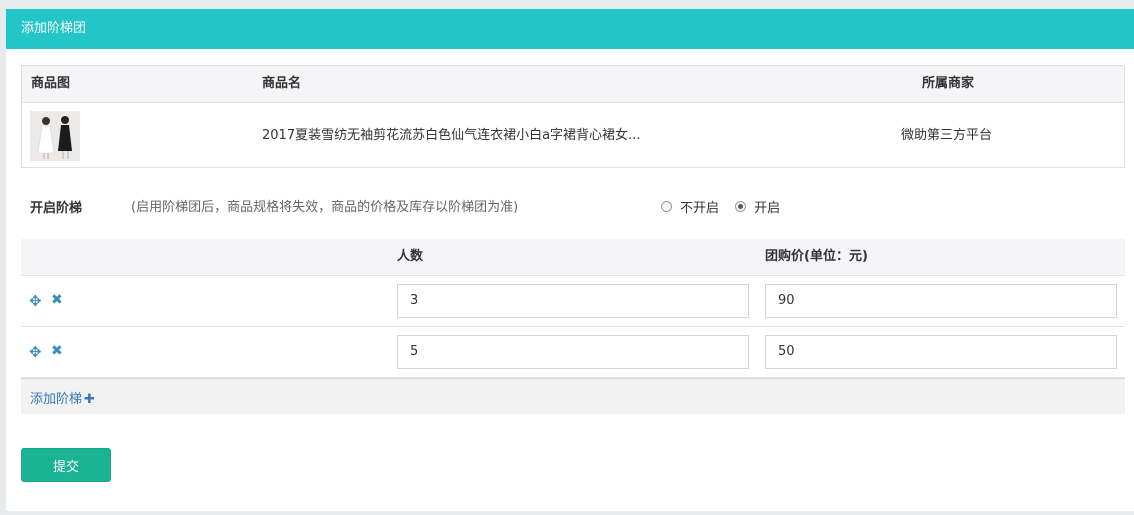 This screenshot has height=515, width=1134. What do you see at coordinates (573, 396) in the screenshot?
I see `add-ladder-row: 添加阶梯 ✚` at bounding box center [573, 396].